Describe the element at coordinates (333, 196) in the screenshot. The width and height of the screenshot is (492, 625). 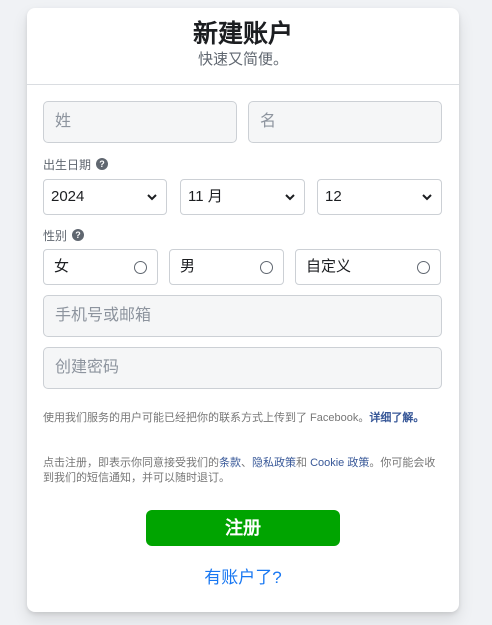
I see `birthday-day-value: 12` at that location.